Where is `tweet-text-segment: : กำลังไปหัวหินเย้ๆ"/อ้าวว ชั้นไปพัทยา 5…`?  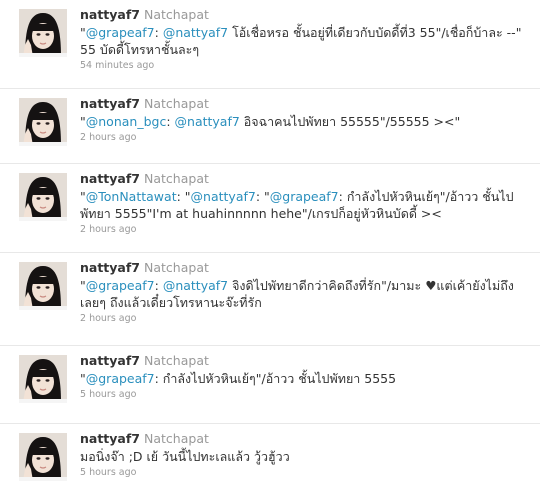
tweet-text-segment: : กำลังไปหัวหินเย้ๆ"/อ้าวว ชั้นไปพัทยา 5… is located at coordinates (275, 378).